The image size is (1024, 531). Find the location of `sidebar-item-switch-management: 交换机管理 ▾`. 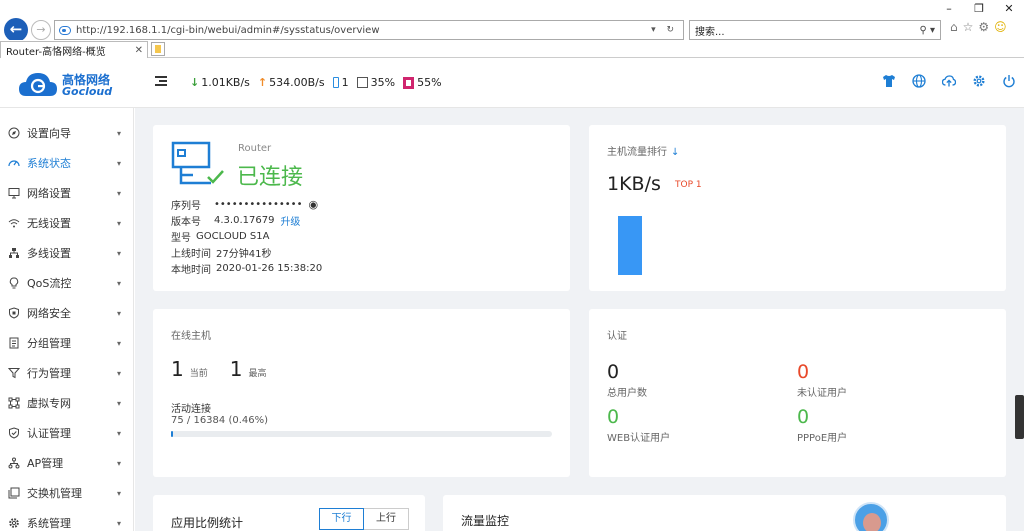

sidebar-item-switch-management: 交换机管理 ▾ is located at coordinates (67, 493).